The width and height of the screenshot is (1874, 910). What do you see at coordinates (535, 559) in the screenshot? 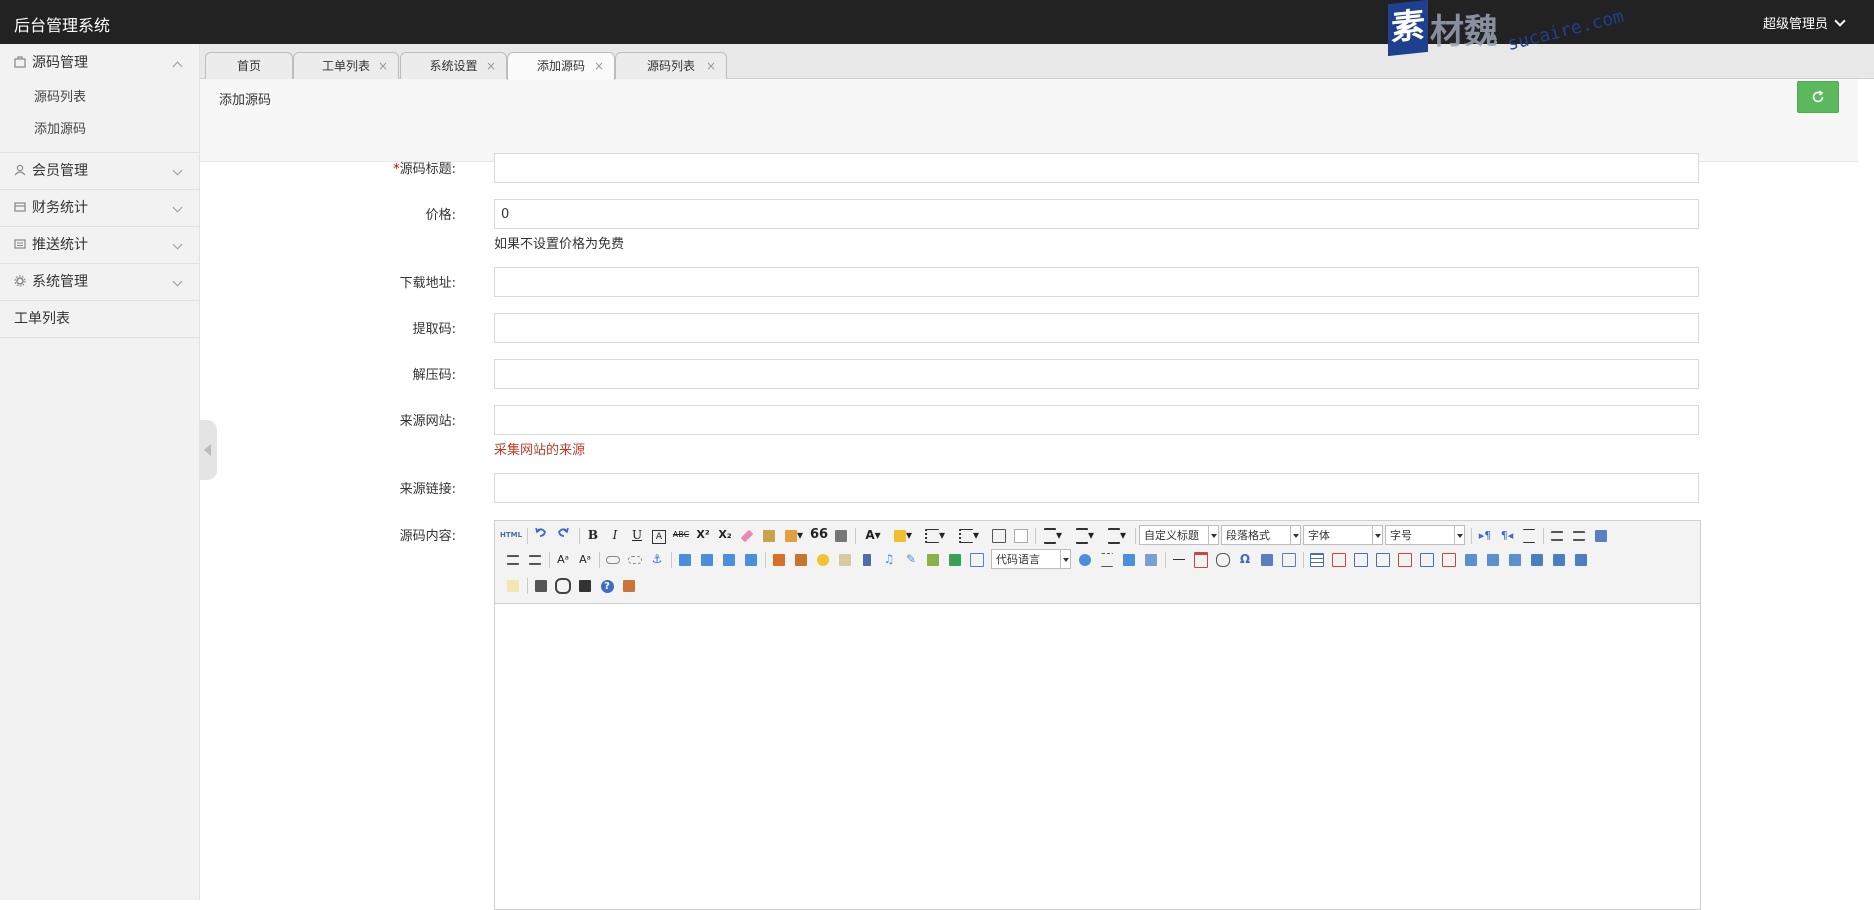
I see `justify-button` at bounding box center [535, 559].